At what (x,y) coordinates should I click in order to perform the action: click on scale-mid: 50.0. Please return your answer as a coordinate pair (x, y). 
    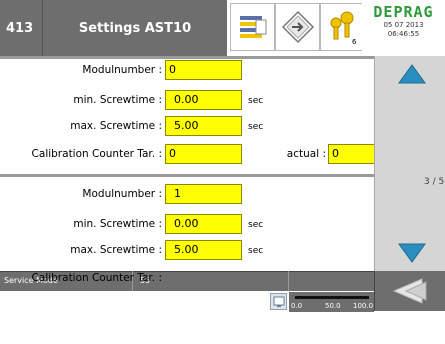
    Looking at the image, I should click on (333, 306).